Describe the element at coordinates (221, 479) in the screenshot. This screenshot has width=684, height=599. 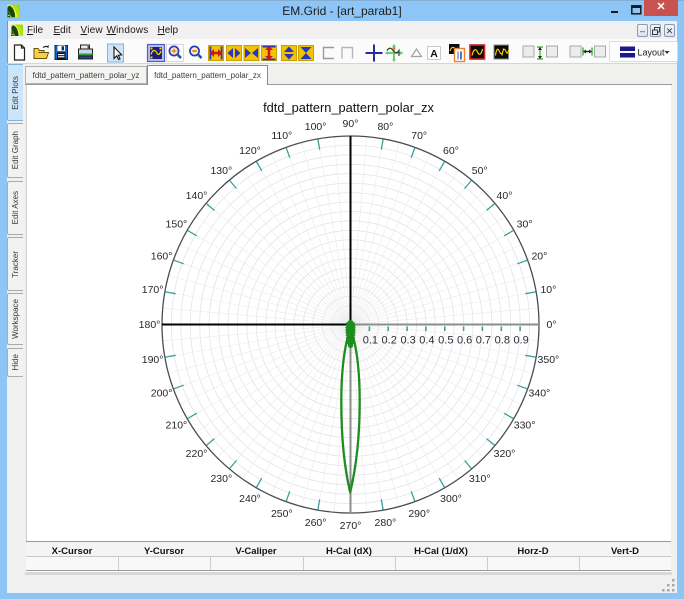
I see `svg-text: 230°` at that location.